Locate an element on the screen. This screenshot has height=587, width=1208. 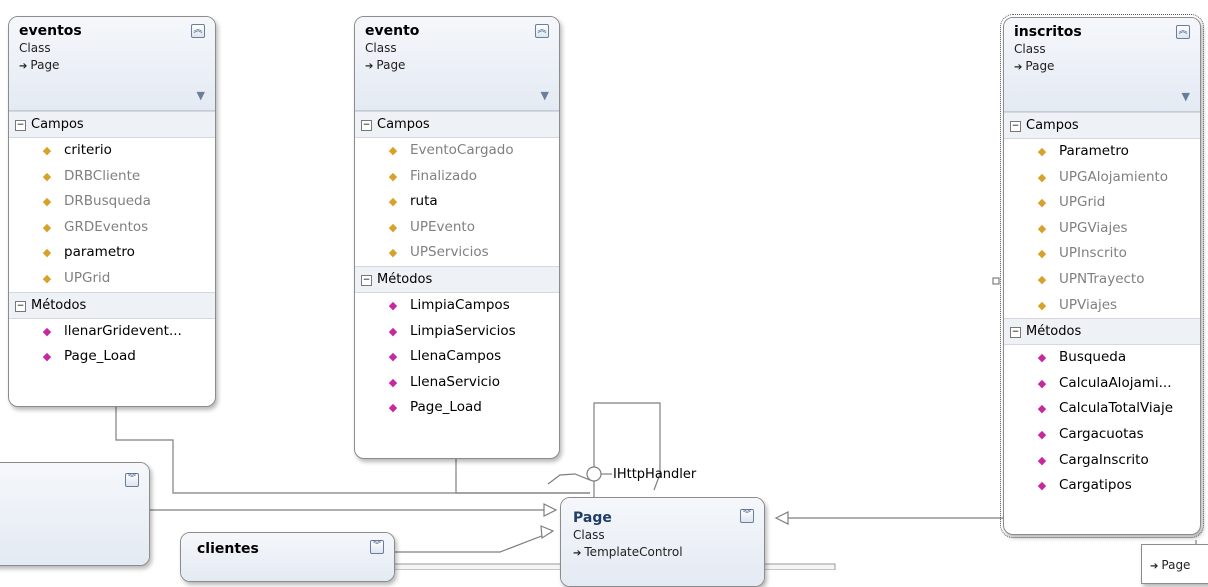
field-item: ◆ parametro is located at coordinates (112, 253).